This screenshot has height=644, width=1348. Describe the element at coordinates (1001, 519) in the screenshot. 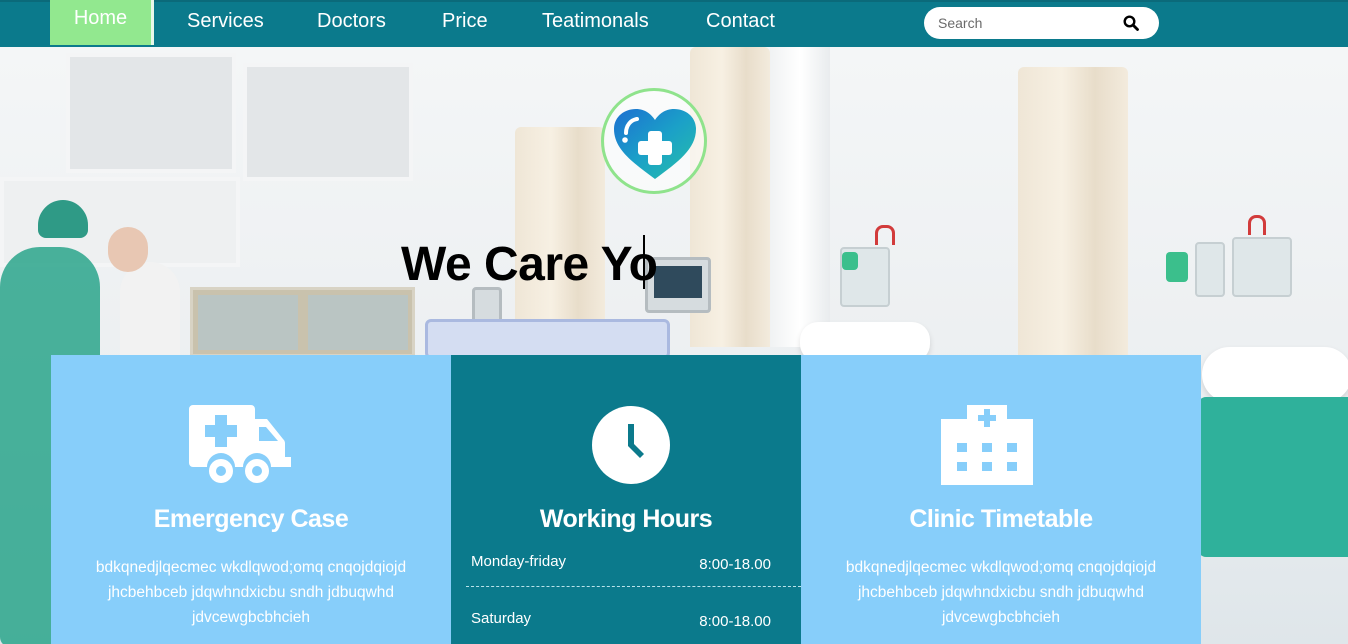

I see `clinic-timetable-title: Clinic Timetable` at that location.